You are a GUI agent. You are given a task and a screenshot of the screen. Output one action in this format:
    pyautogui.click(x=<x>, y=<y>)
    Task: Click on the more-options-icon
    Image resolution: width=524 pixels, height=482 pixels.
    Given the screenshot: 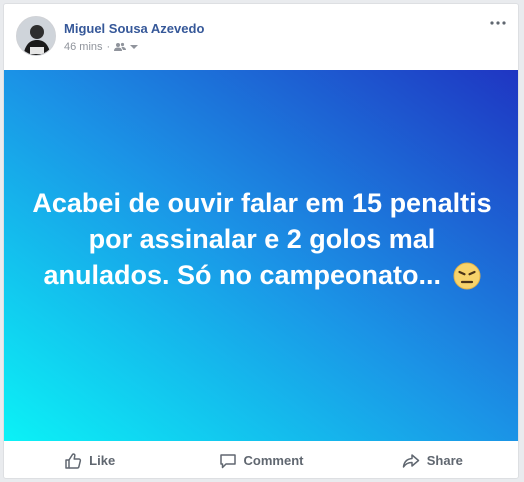 What is the action you would take?
    pyautogui.click(x=498, y=23)
    